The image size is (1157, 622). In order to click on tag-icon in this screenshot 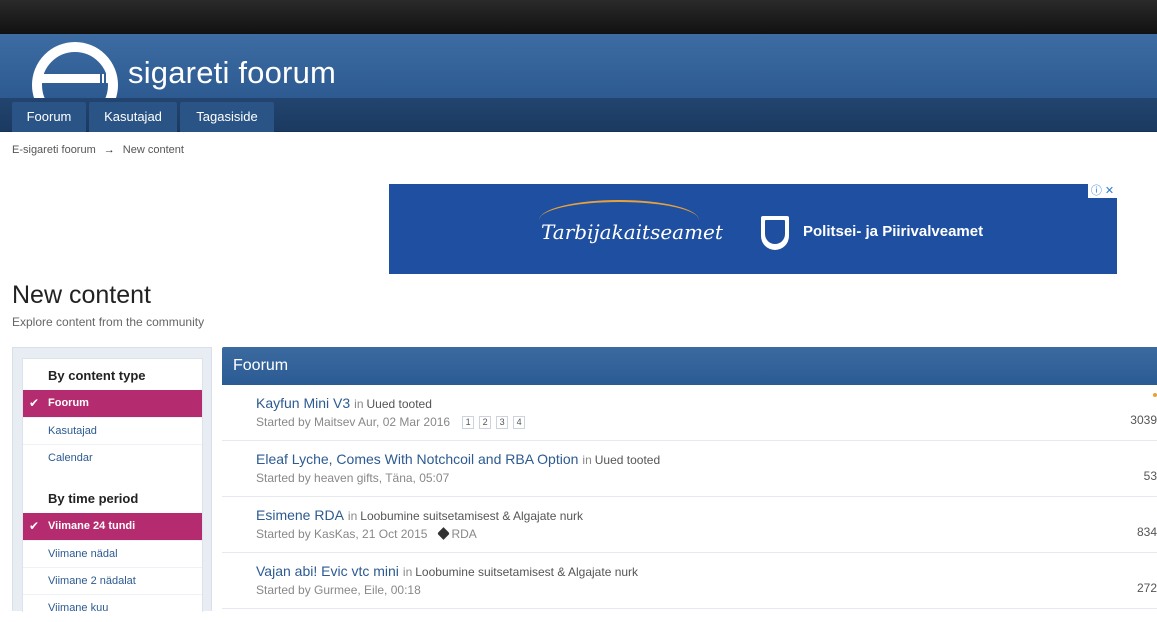, I will do `click(444, 533)`.